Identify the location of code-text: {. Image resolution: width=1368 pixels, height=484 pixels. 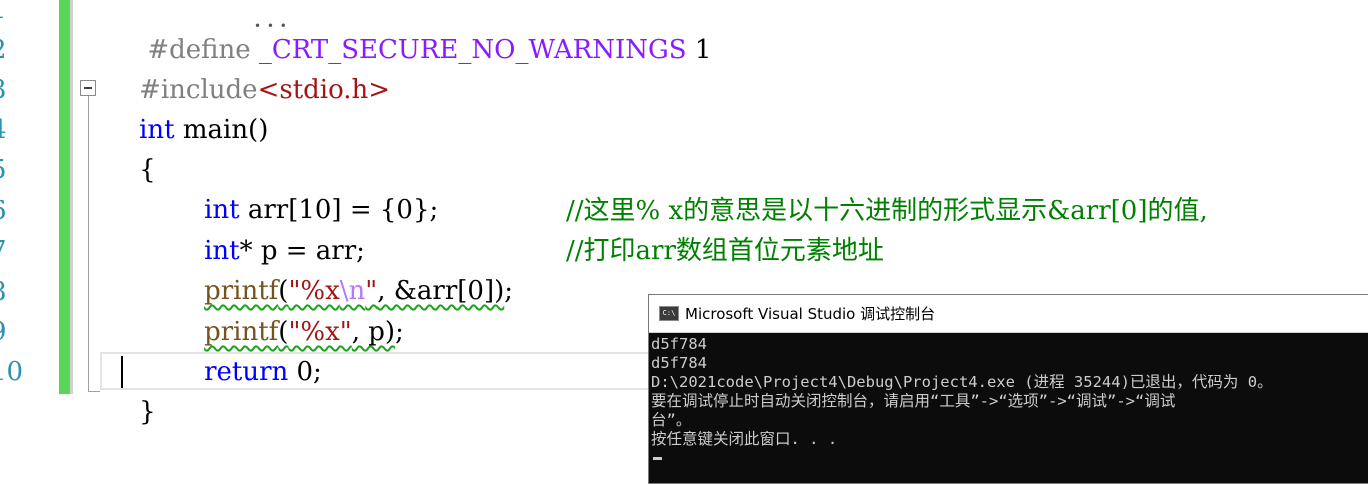
(147, 170).